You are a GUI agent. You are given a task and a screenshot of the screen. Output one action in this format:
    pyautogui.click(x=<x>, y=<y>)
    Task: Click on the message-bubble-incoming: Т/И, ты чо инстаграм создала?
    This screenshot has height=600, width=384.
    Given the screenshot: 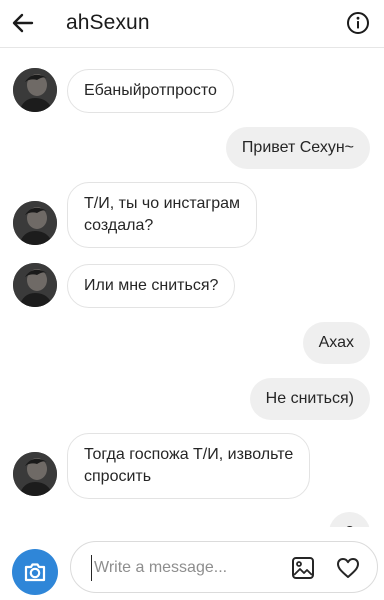 What is the action you would take?
    pyautogui.click(x=162, y=215)
    